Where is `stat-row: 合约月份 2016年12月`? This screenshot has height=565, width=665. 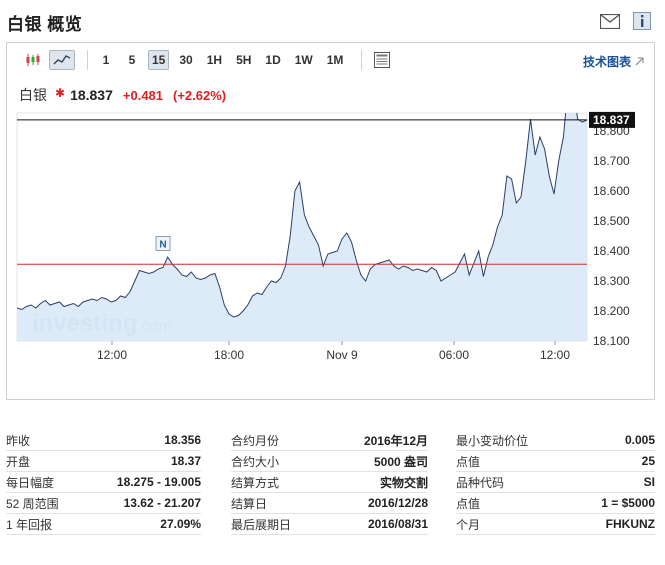 stat-row: 合约月份 2016年12月 is located at coordinates (329, 440).